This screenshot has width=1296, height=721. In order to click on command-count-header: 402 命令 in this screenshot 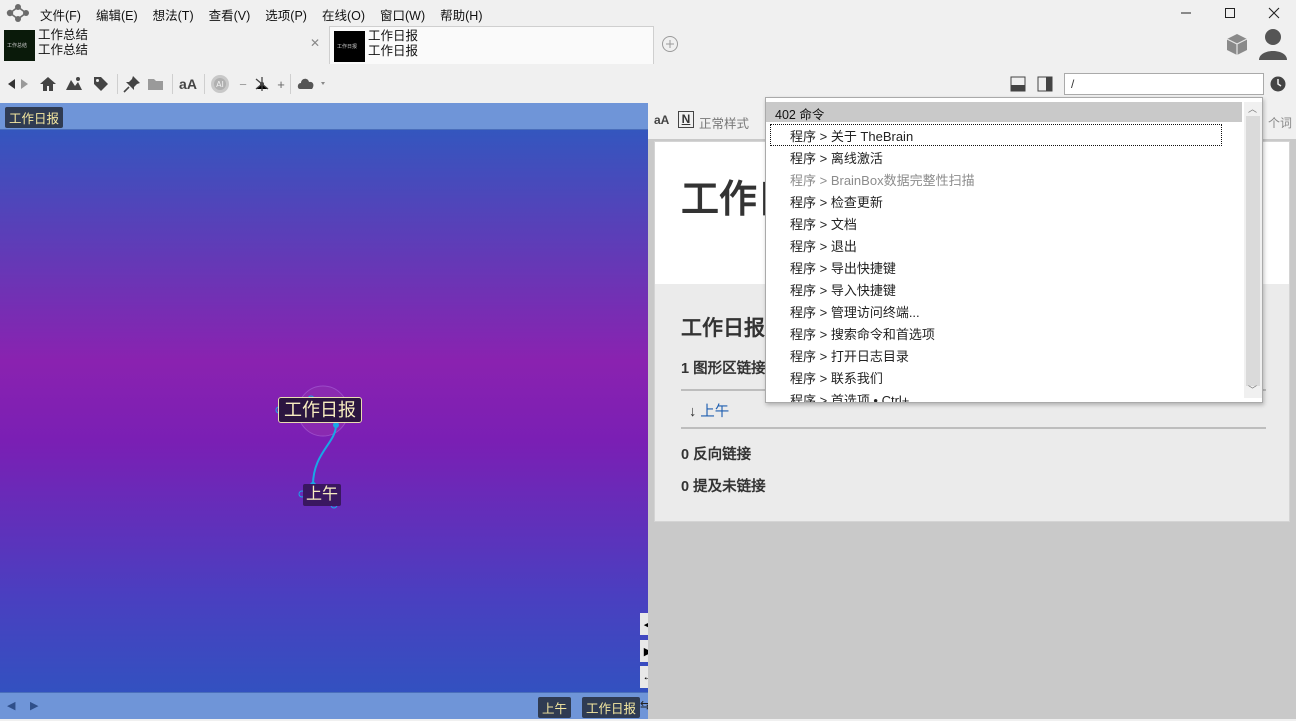, I will do `click(1004, 112)`.